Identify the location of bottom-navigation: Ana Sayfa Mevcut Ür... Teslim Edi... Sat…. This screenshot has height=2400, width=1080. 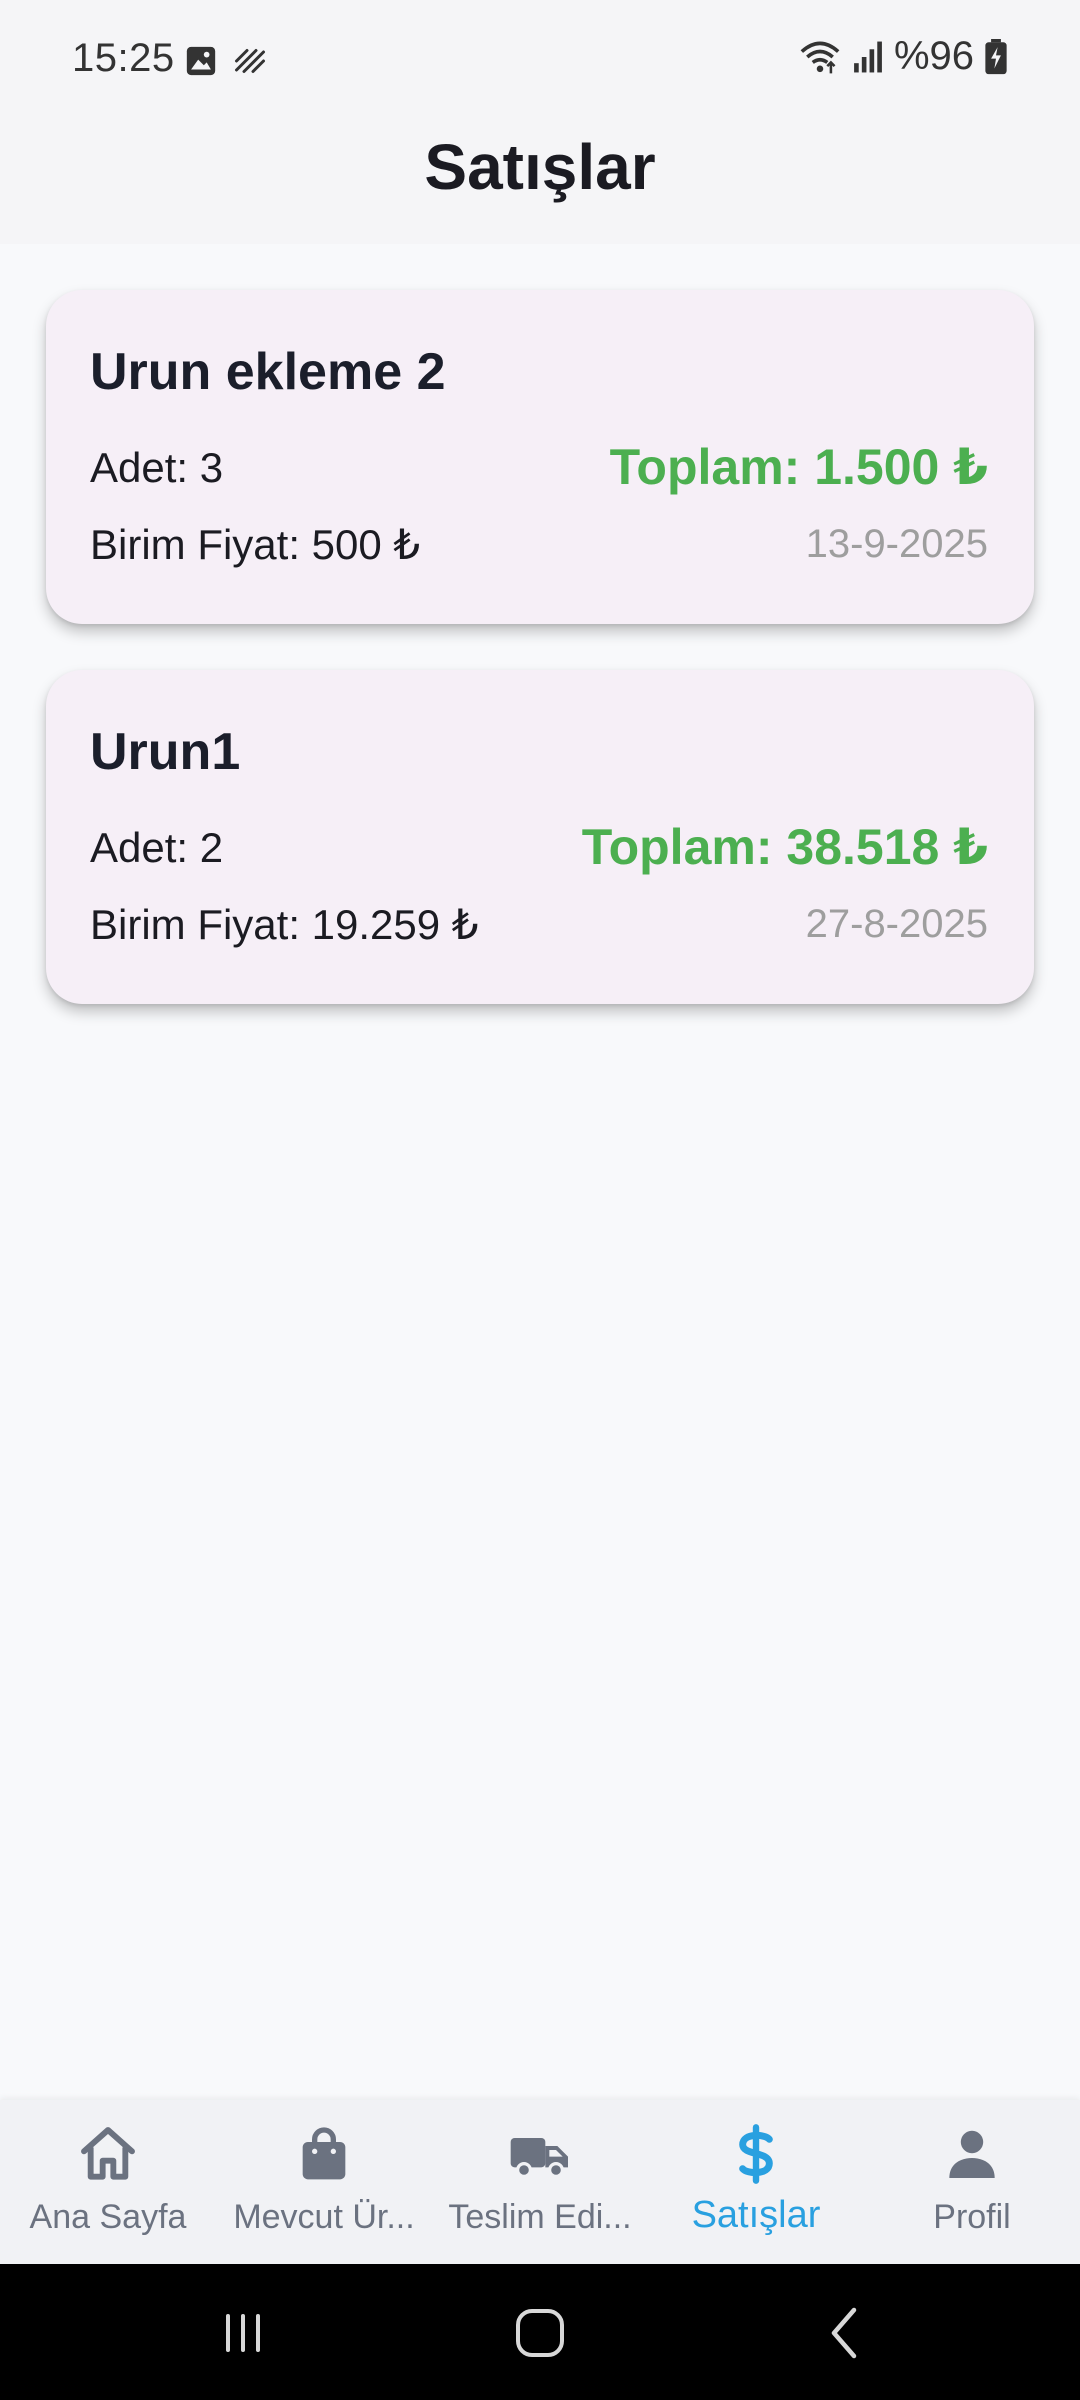
(540, 2182).